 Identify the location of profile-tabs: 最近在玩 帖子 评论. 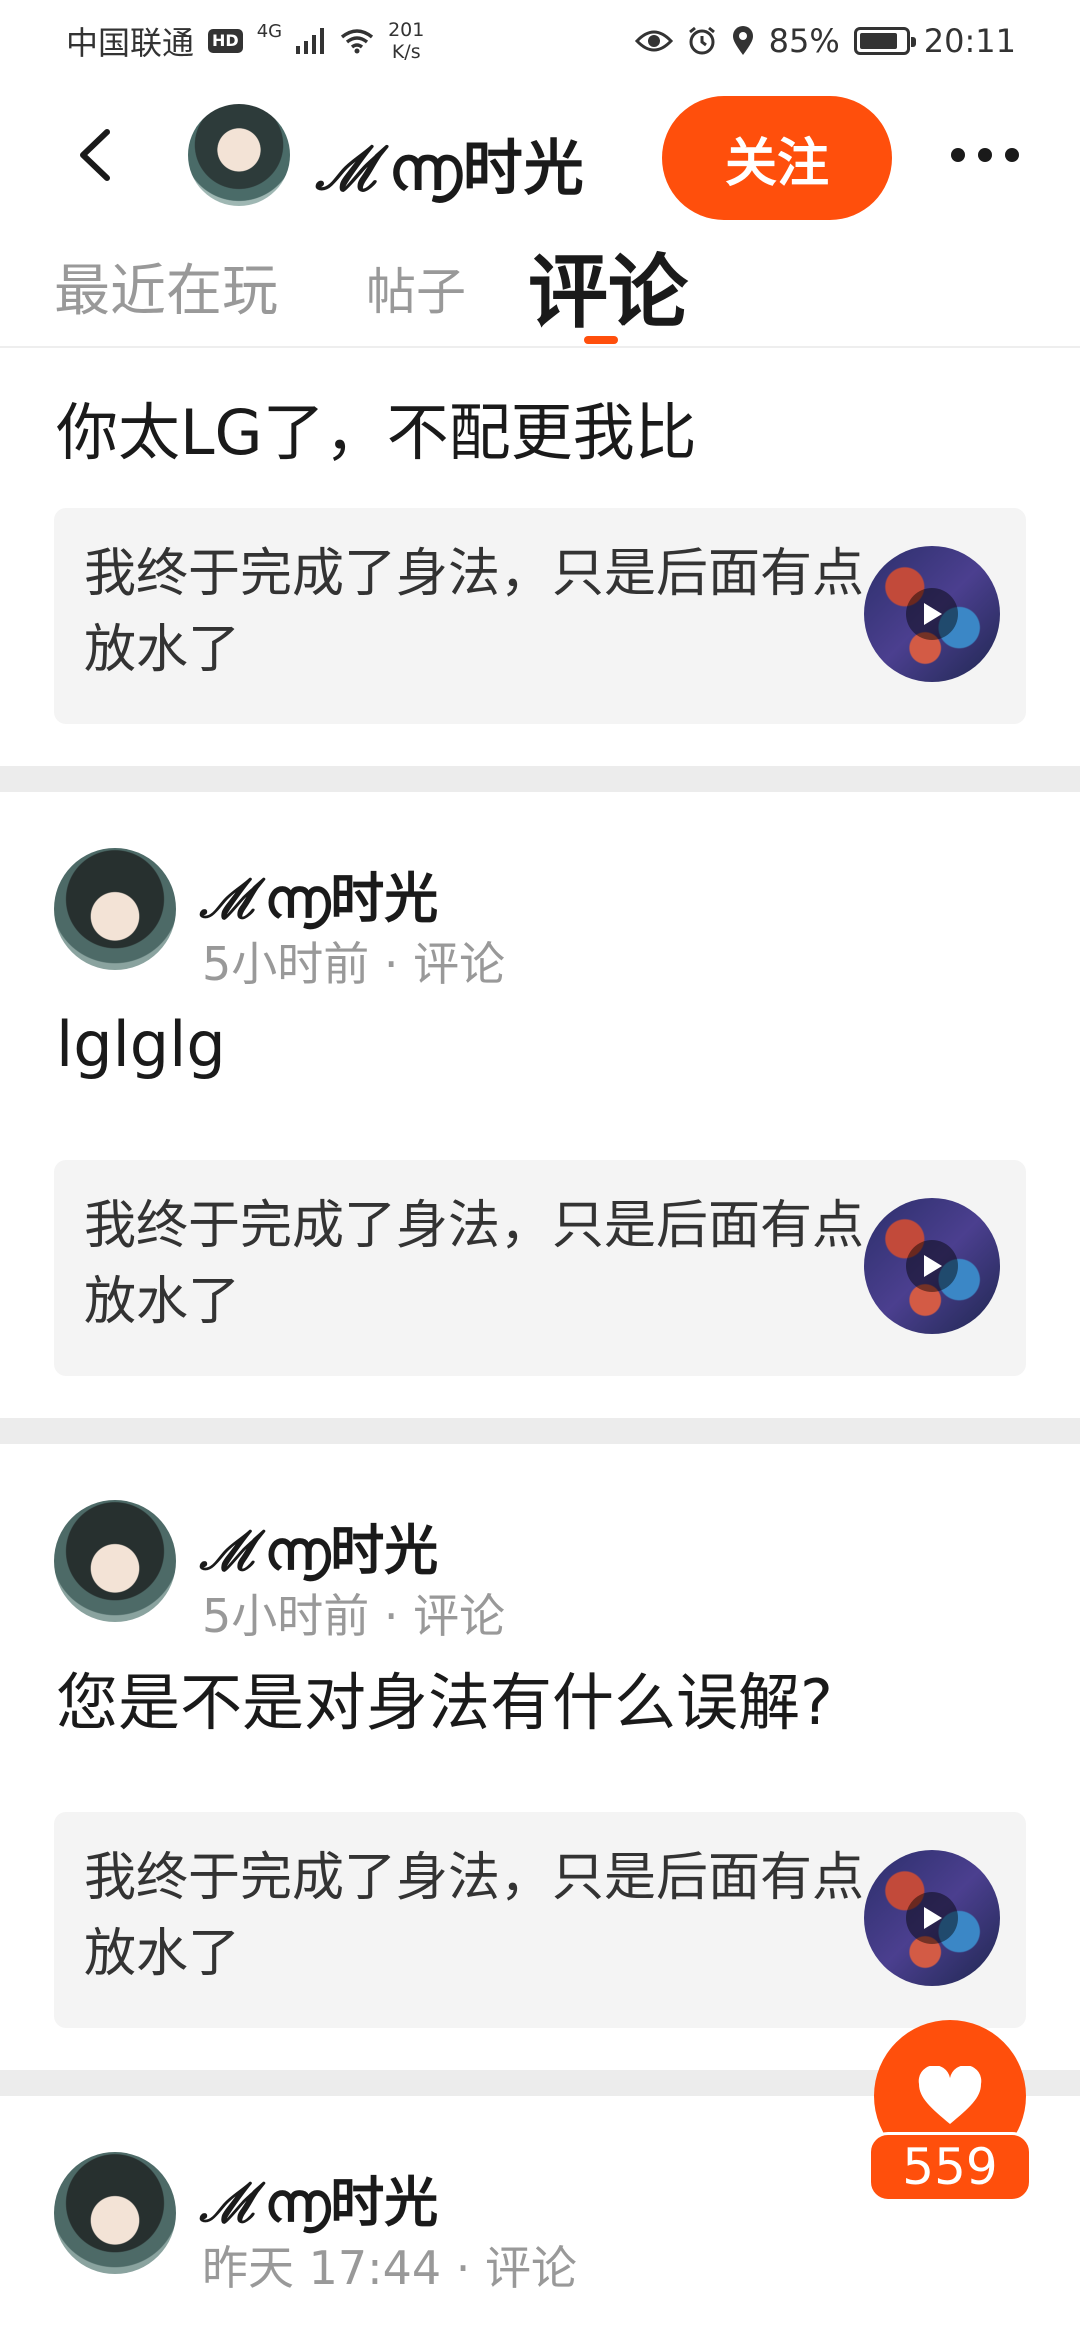
(540, 284).